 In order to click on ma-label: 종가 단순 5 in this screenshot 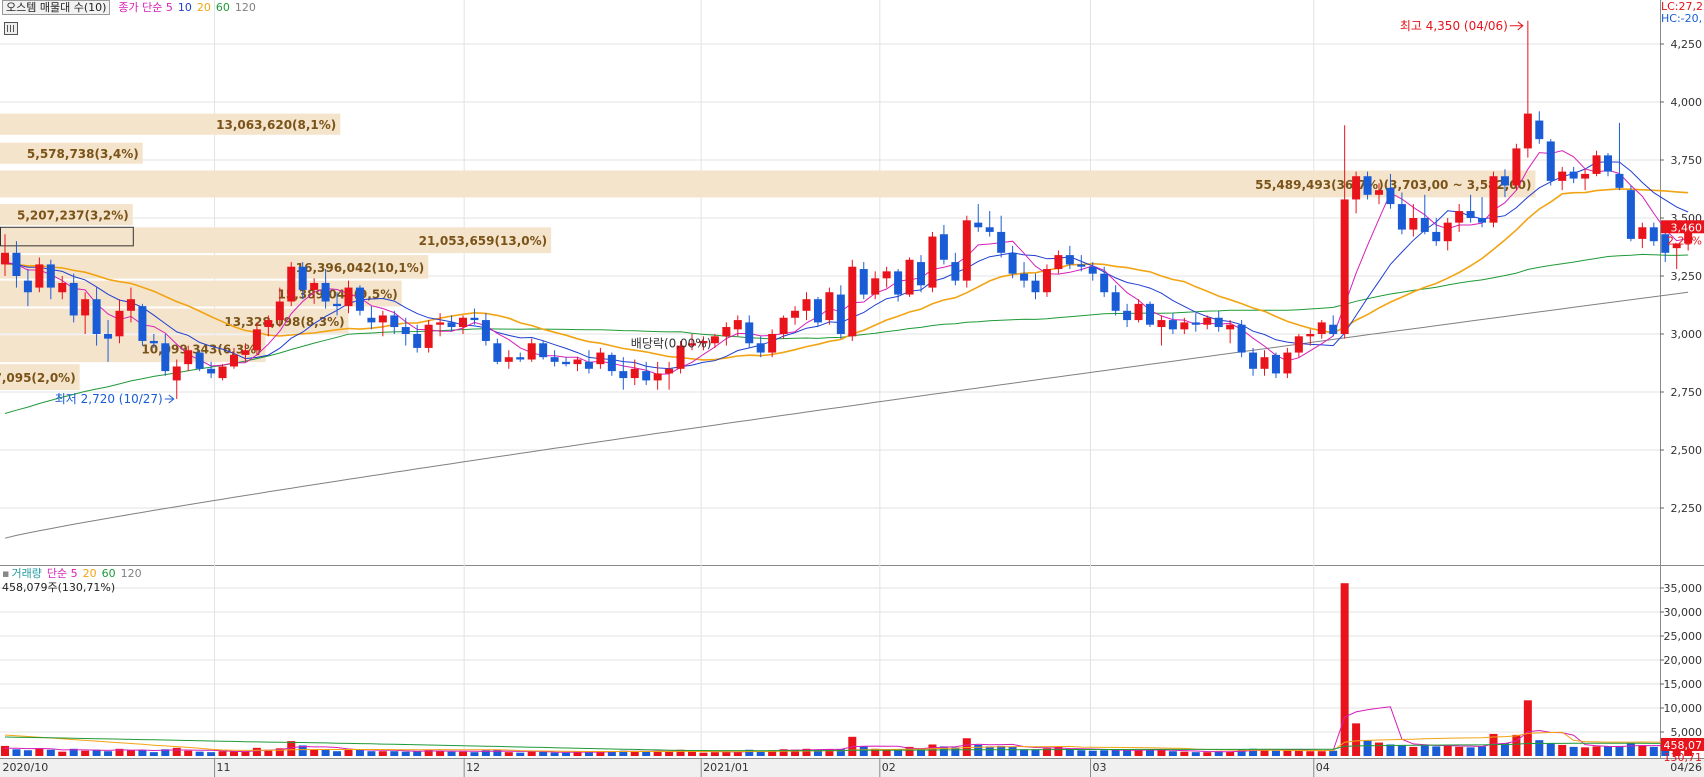, I will do `click(145, 7)`.